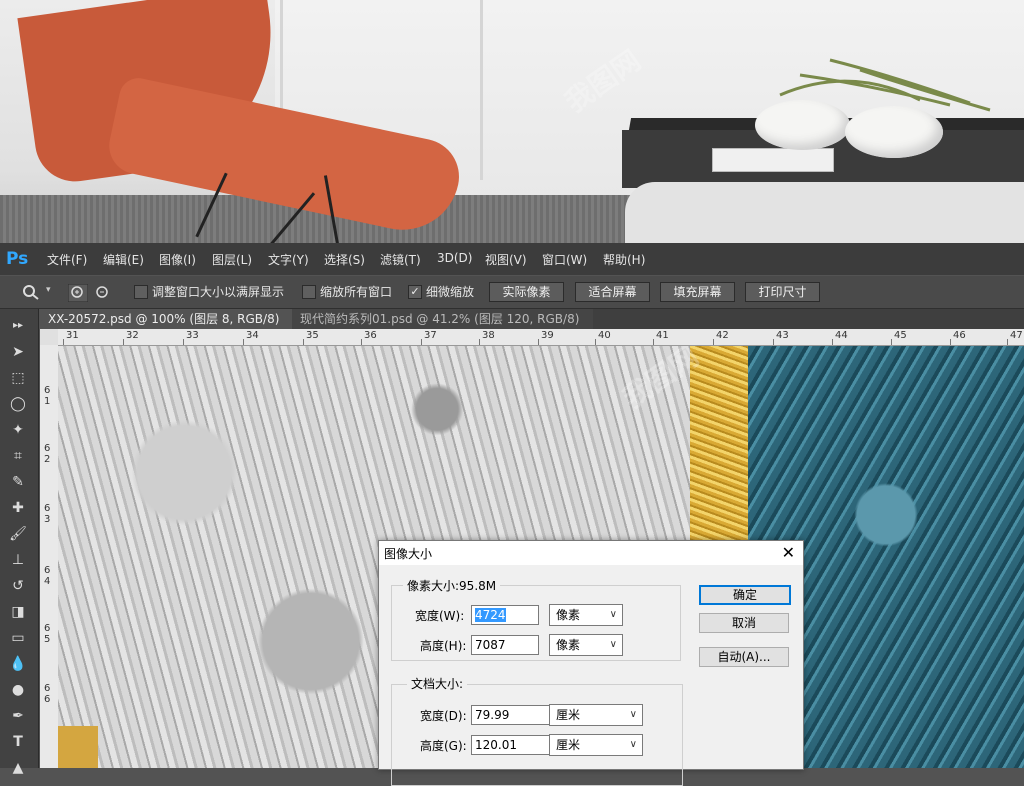 The image size is (1024, 786). Describe the element at coordinates (288, 259) in the screenshot. I see `menu-type: 文字(Y)` at that location.